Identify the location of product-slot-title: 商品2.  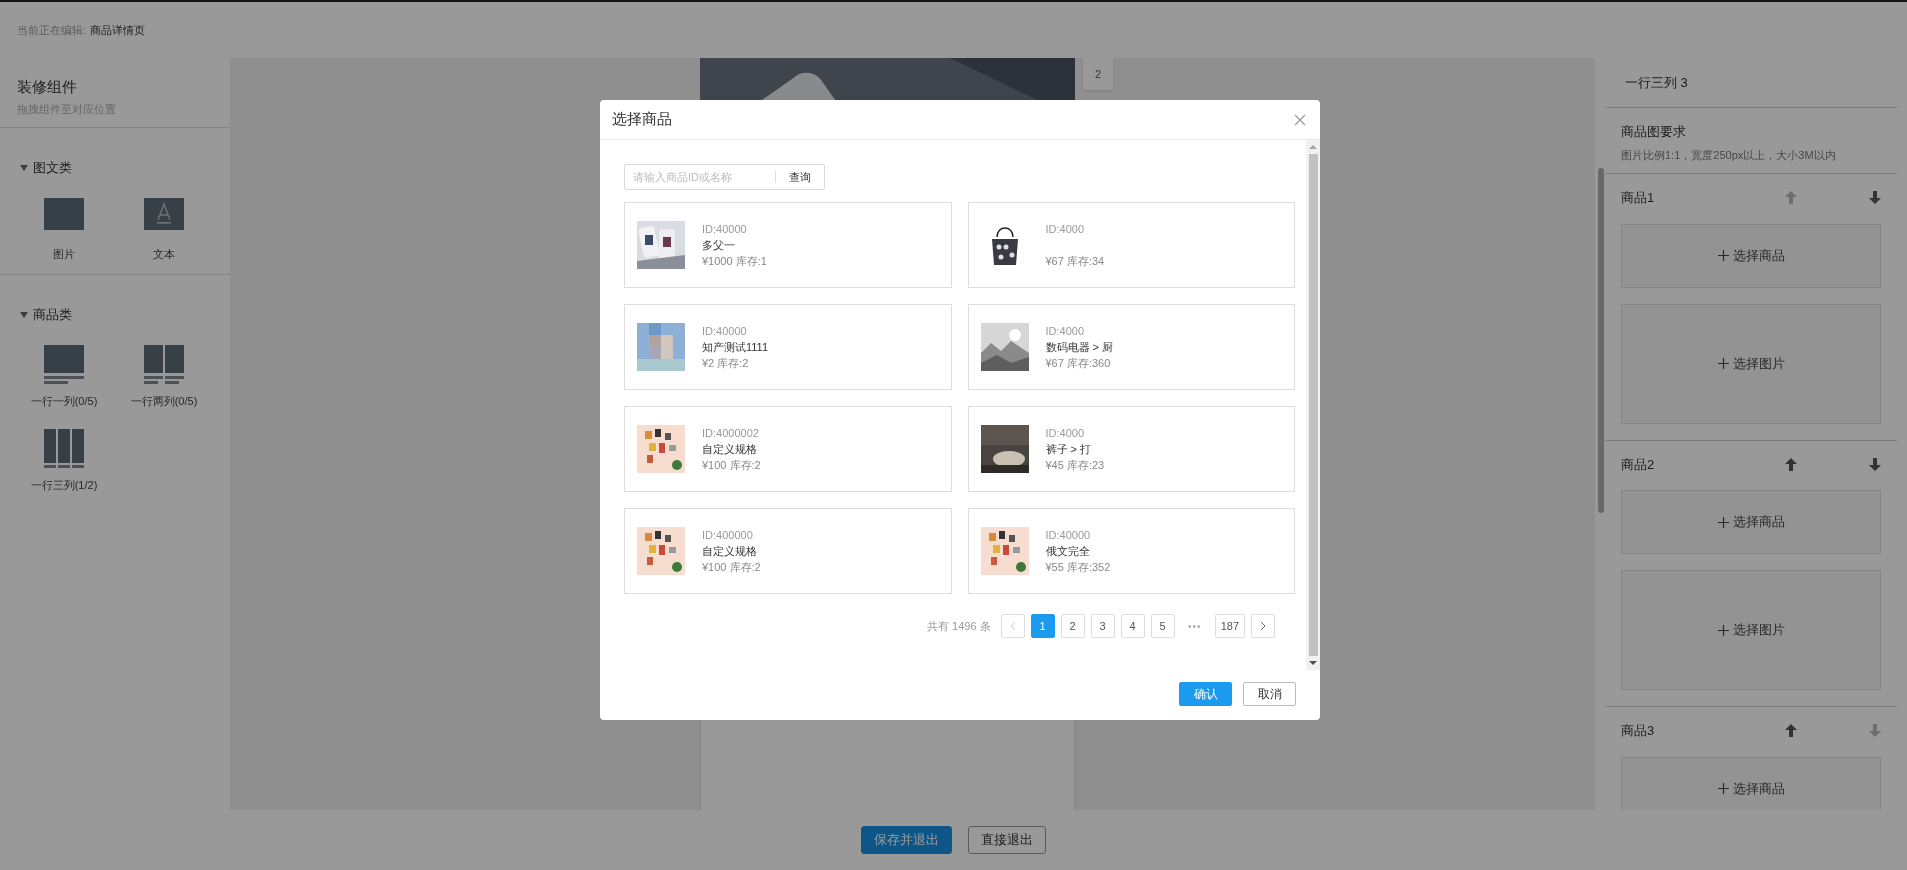
(1638, 464).